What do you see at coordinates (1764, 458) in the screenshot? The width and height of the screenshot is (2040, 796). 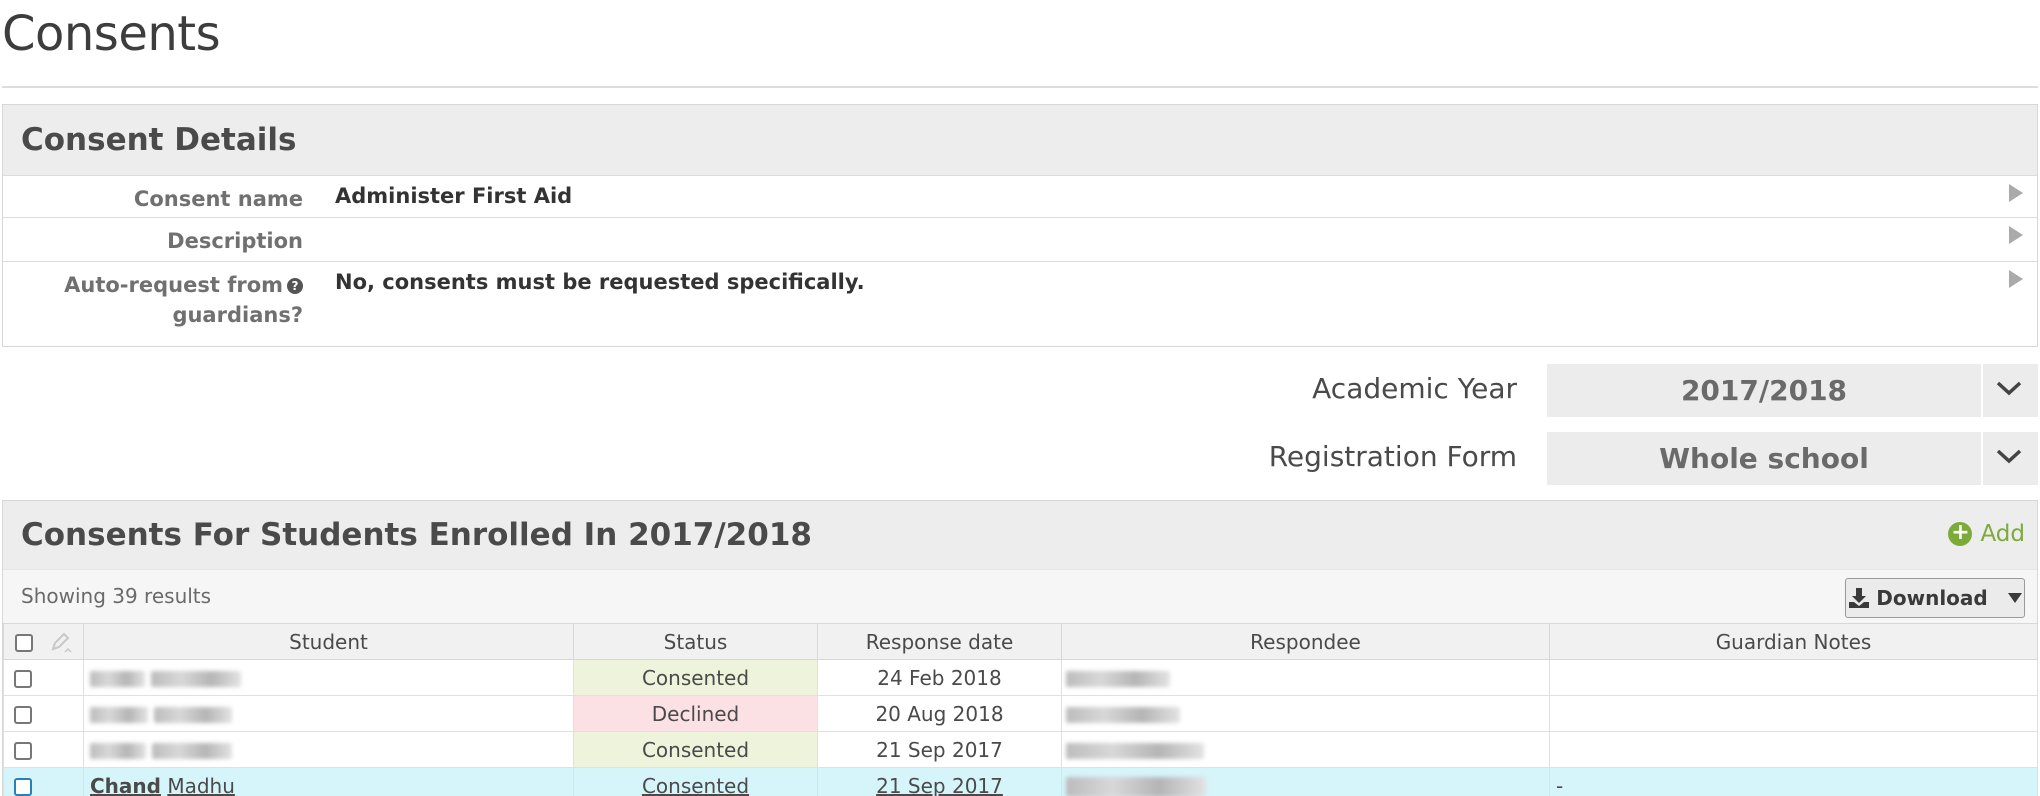 I see `registration-form-value: Whole school` at bounding box center [1764, 458].